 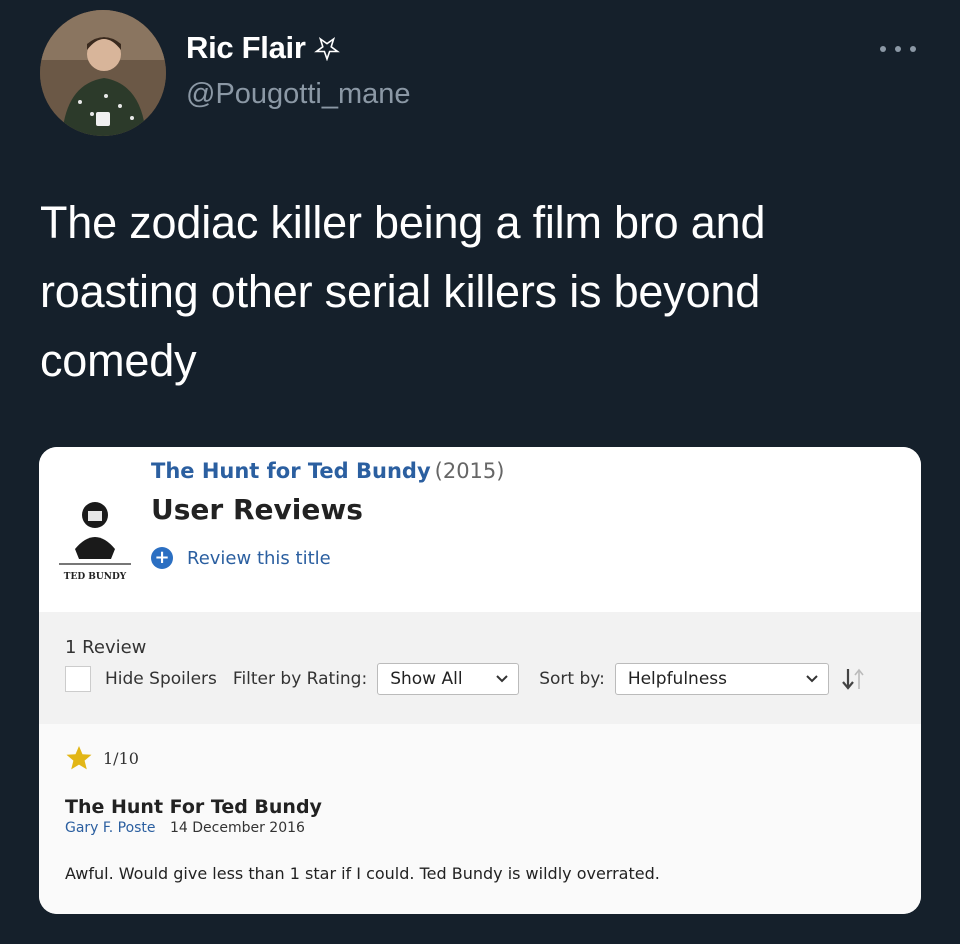 What do you see at coordinates (426, 679) in the screenshot?
I see `filter-rating-value: Show All` at bounding box center [426, 679].